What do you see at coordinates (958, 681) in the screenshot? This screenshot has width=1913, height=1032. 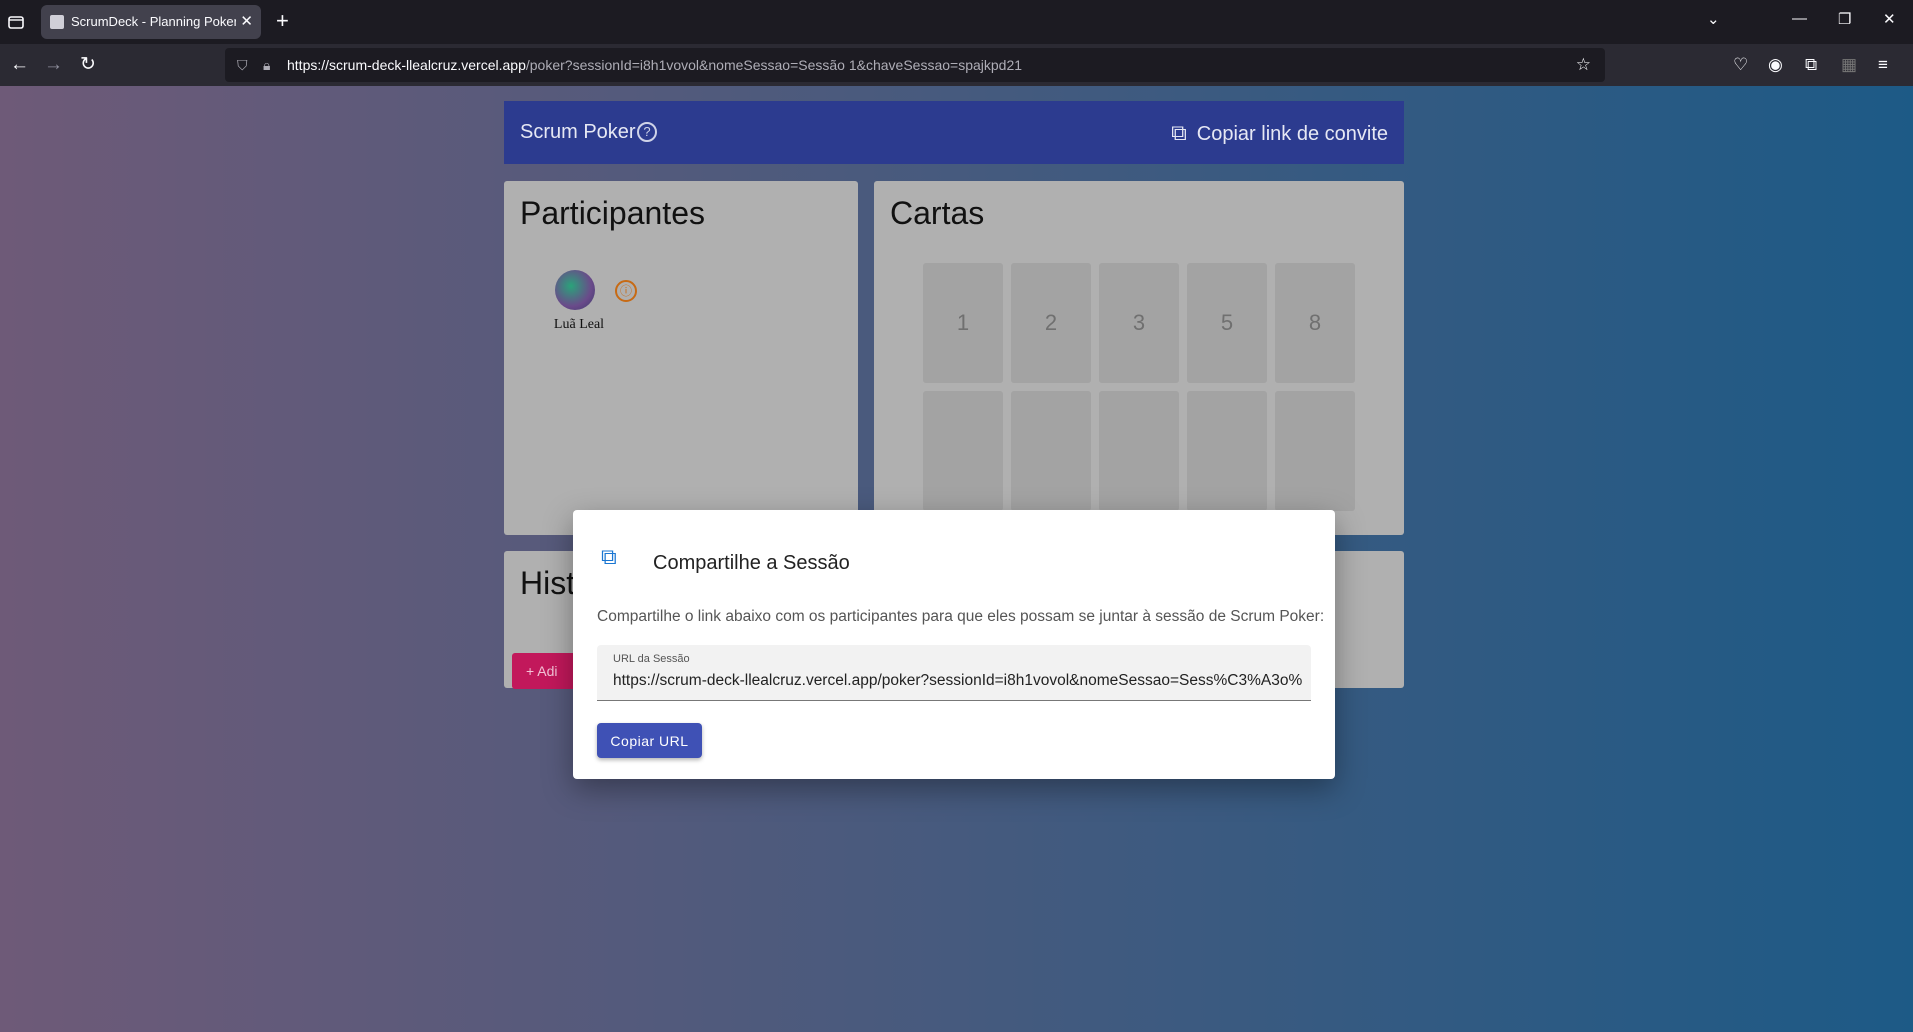 I see `session-url-input` at bounding box center [958, 681].